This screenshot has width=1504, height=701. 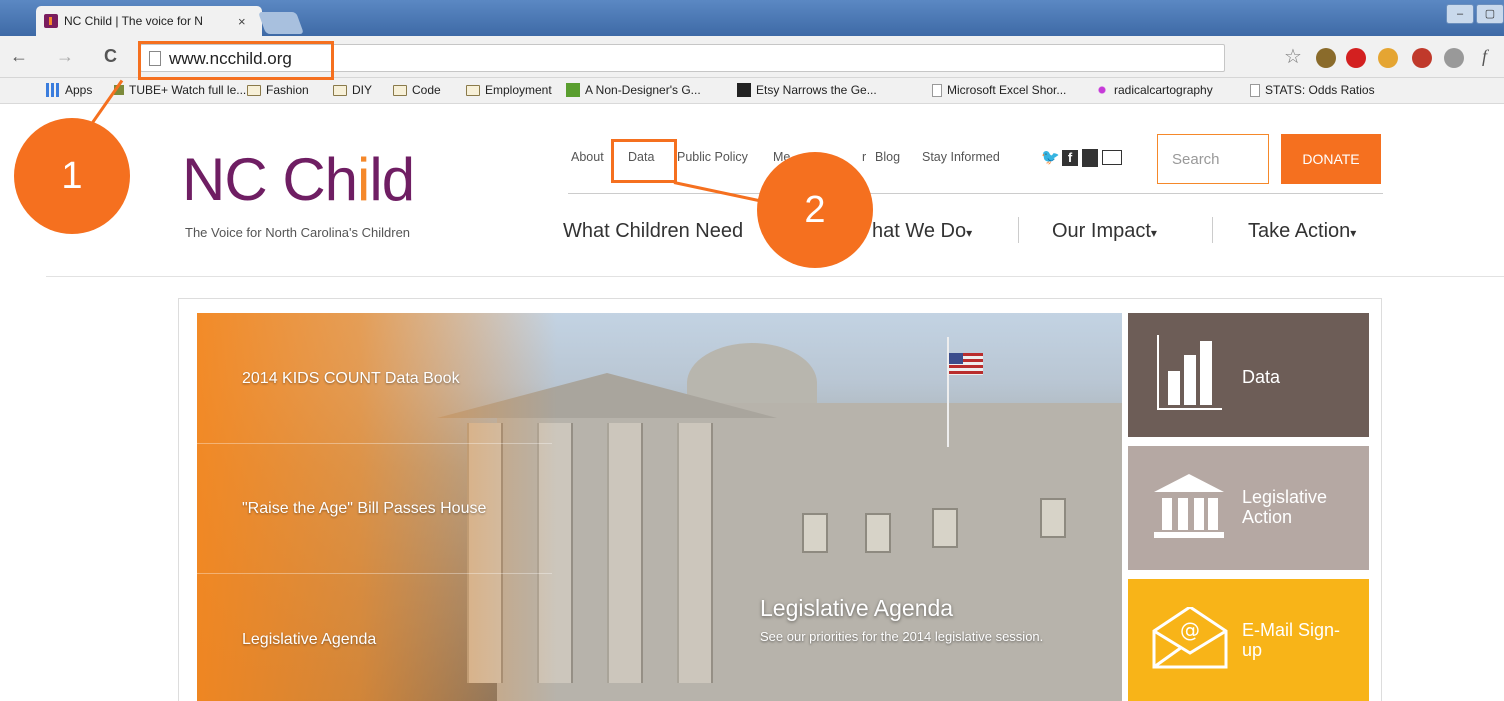 I want to click on annotation-highlight-url, so click(x=236, y=60).